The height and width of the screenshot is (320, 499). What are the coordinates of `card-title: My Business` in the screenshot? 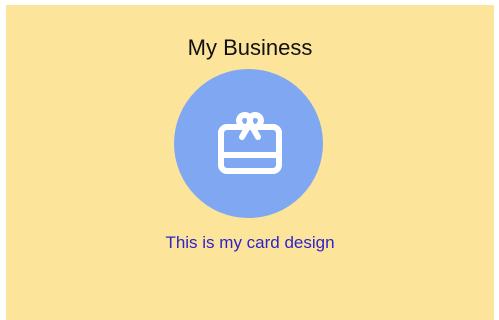 It's located at (250, 47).